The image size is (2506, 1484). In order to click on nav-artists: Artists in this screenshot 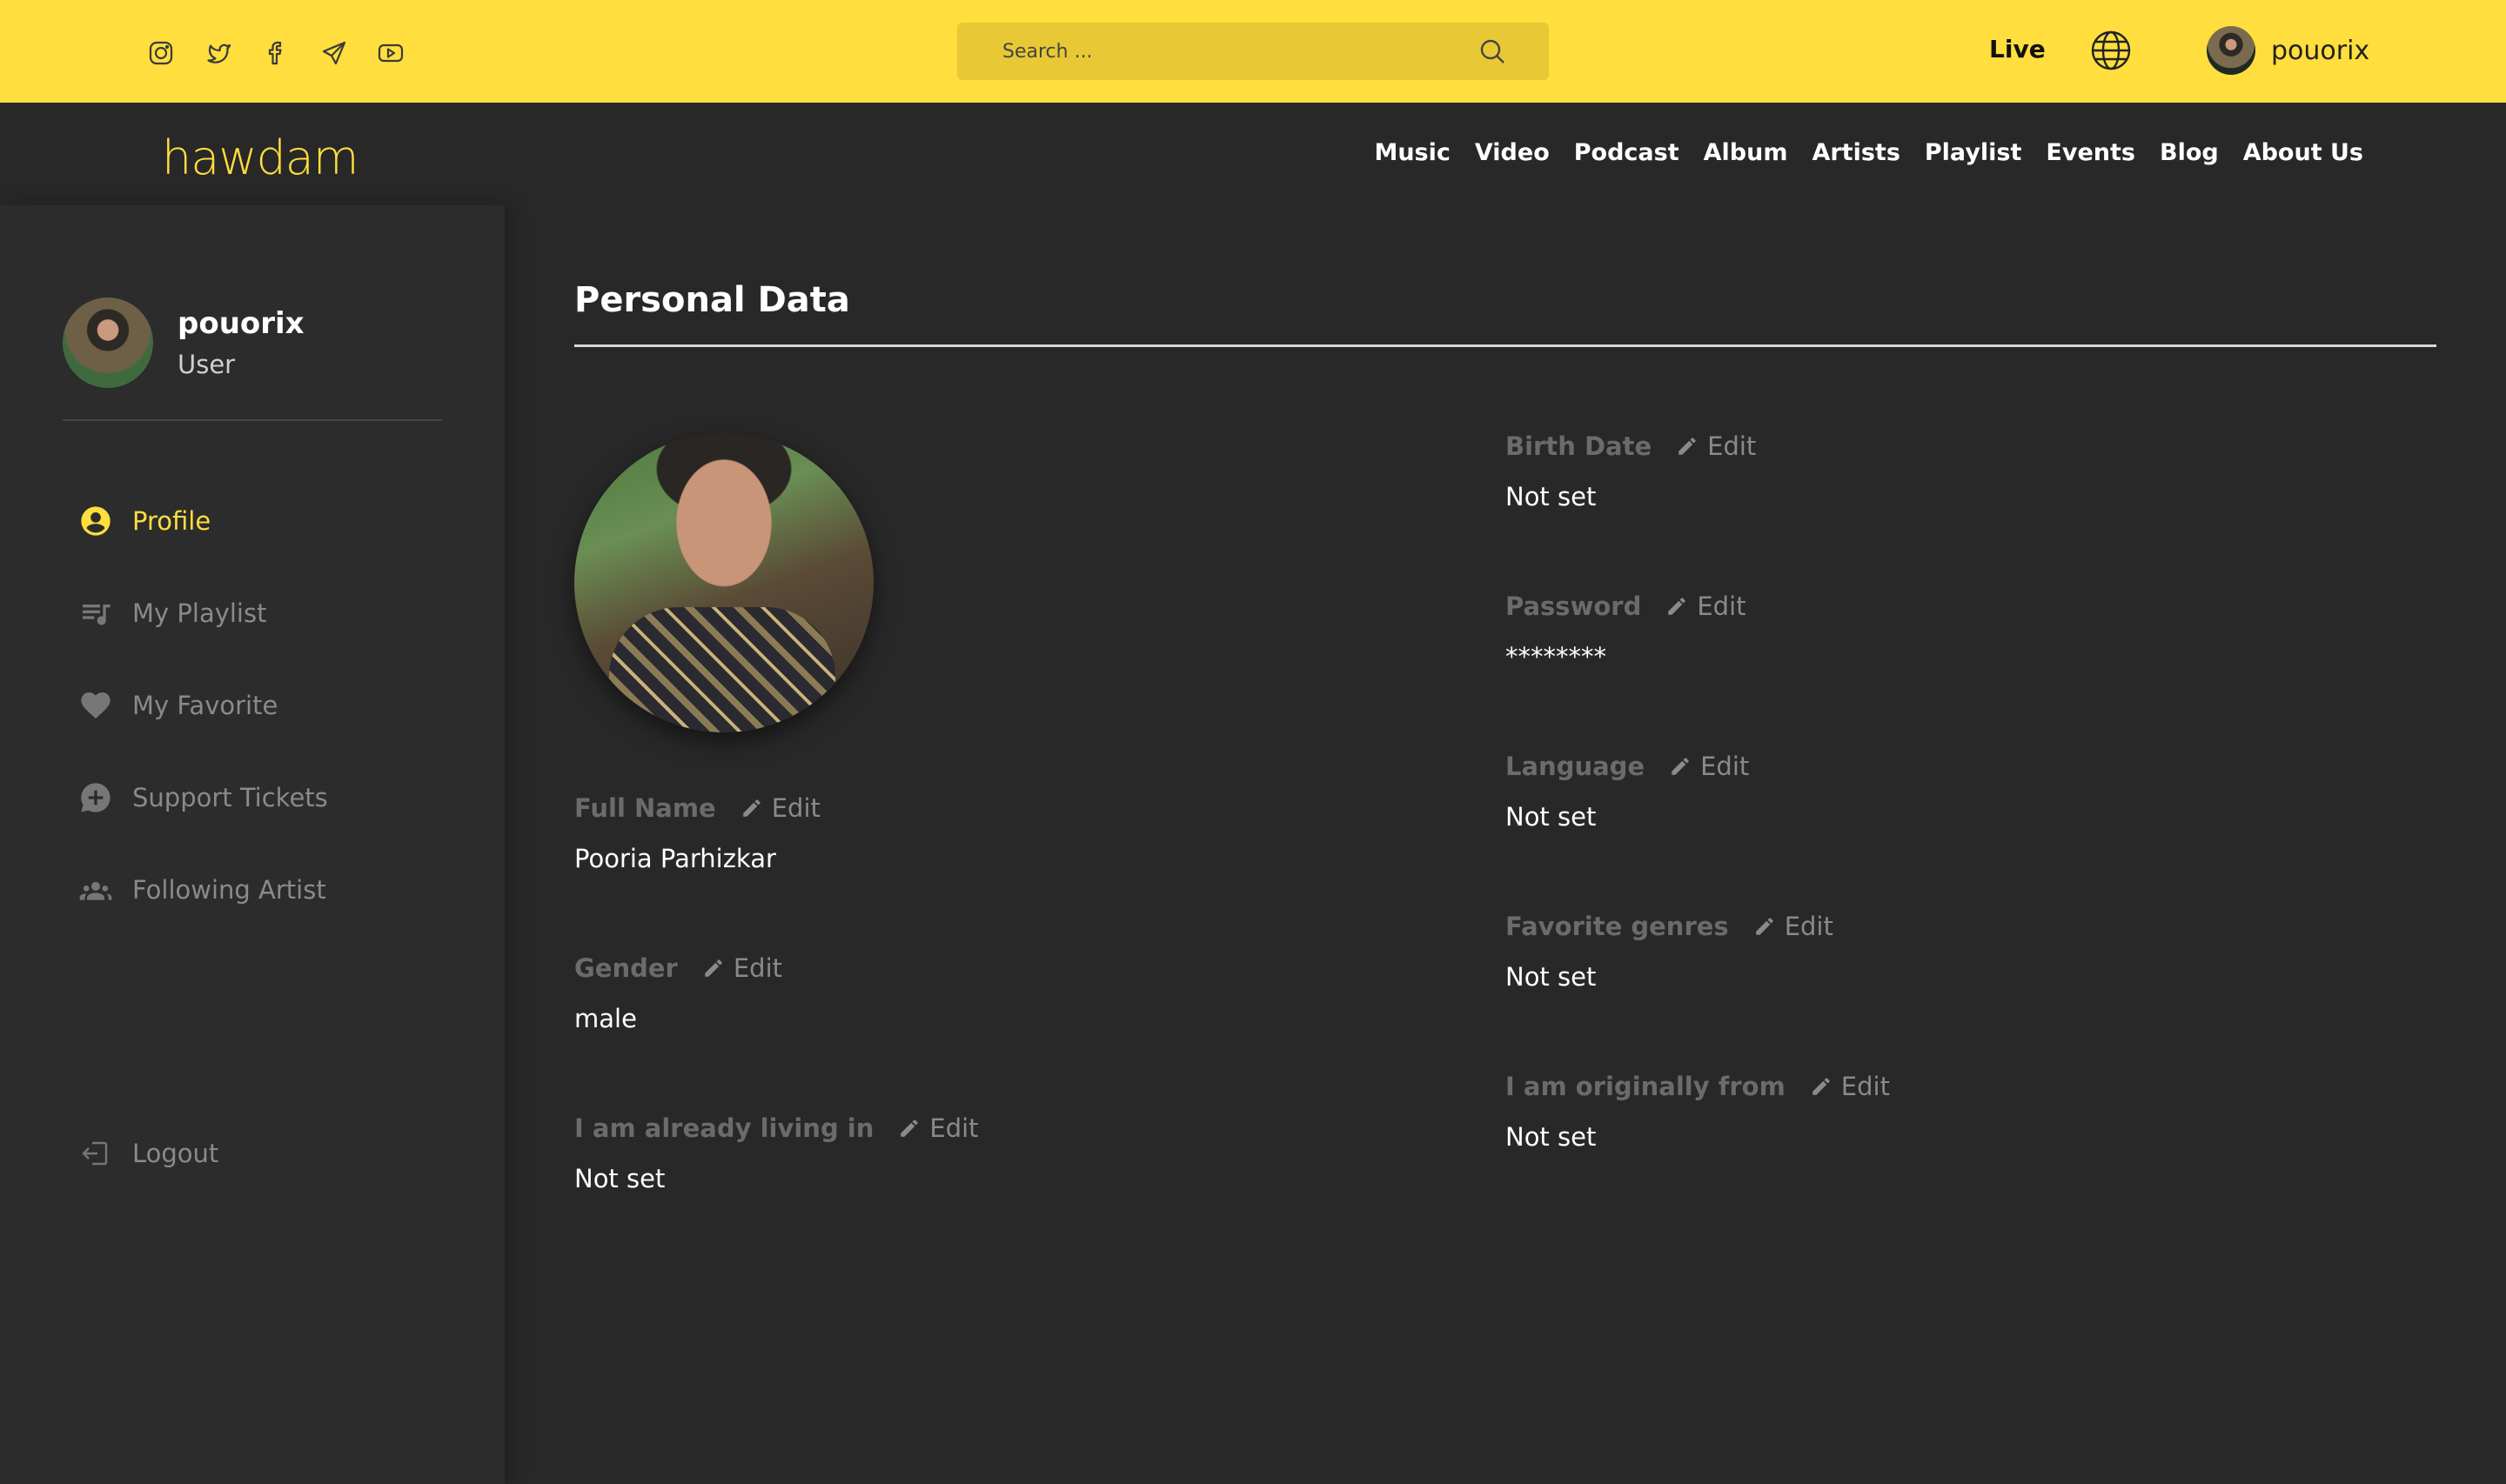, I will do `click(1856, 152)`.